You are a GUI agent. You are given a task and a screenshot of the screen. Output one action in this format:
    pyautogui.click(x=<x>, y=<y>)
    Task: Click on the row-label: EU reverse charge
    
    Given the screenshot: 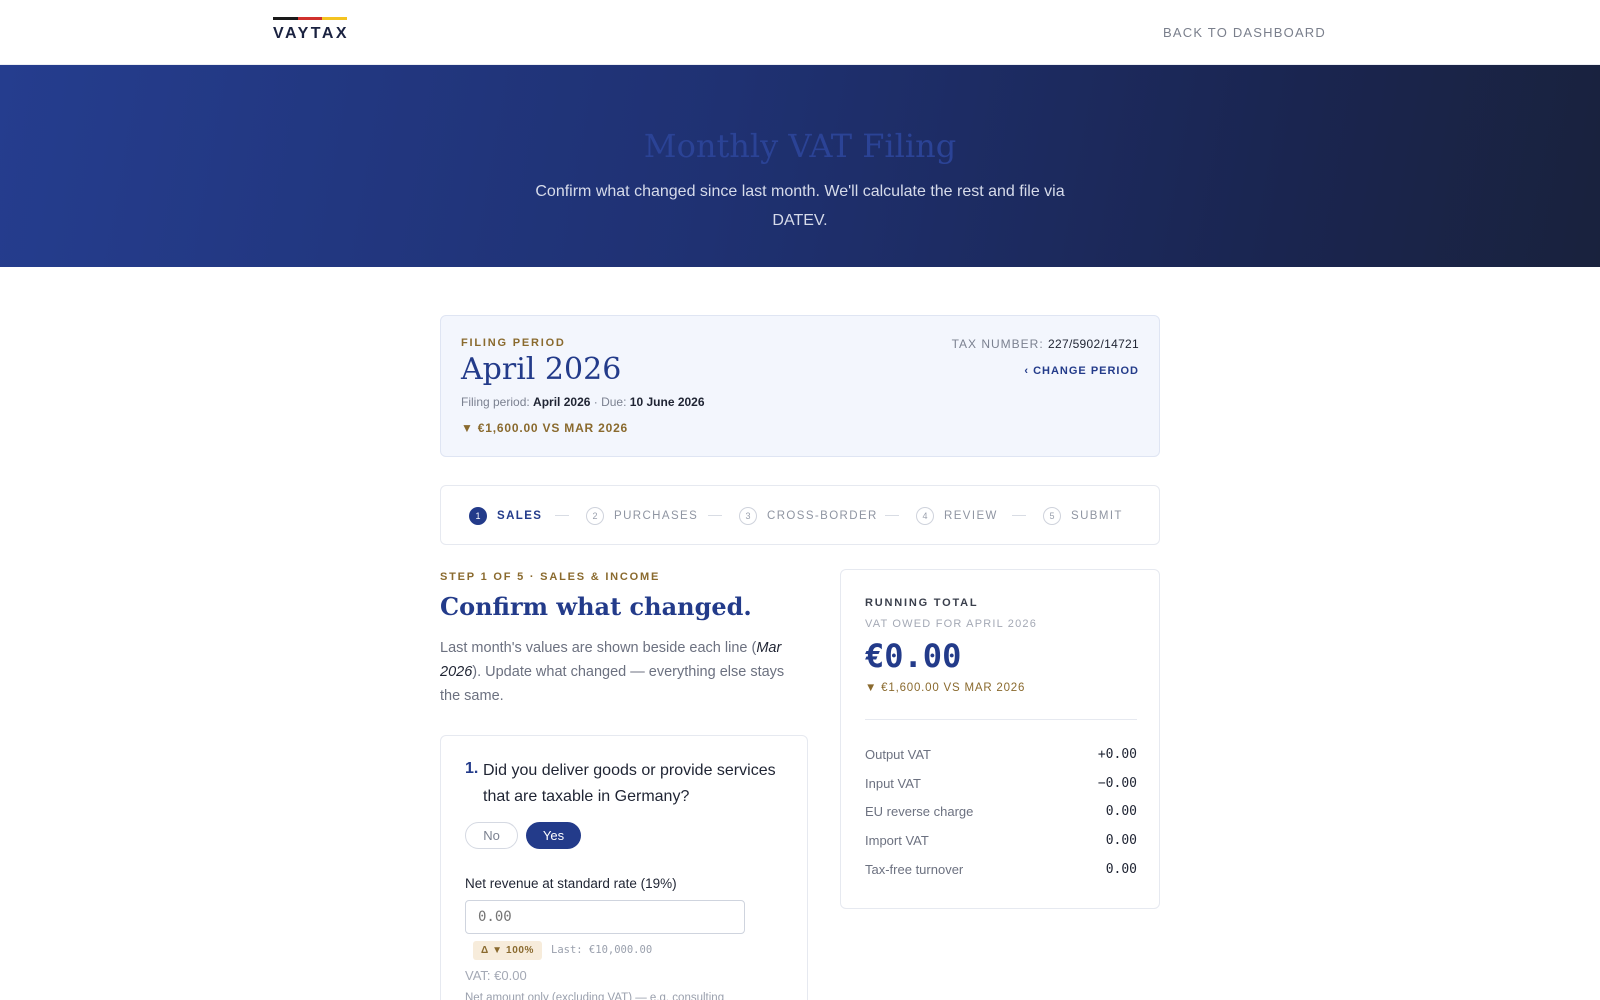 What is the action you would take?
    pyautogui.click(x=919, y=811)
    